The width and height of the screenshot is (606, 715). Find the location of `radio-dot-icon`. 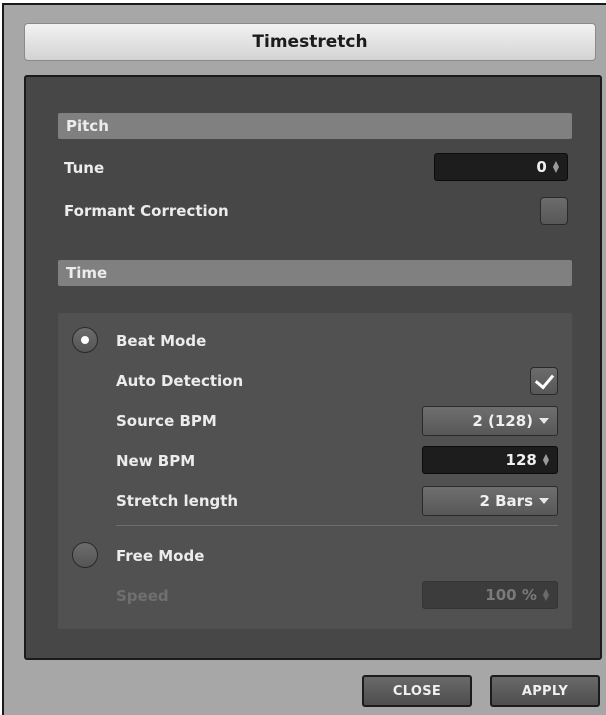

radio-dot-icon is located at coordinates (85, 340).